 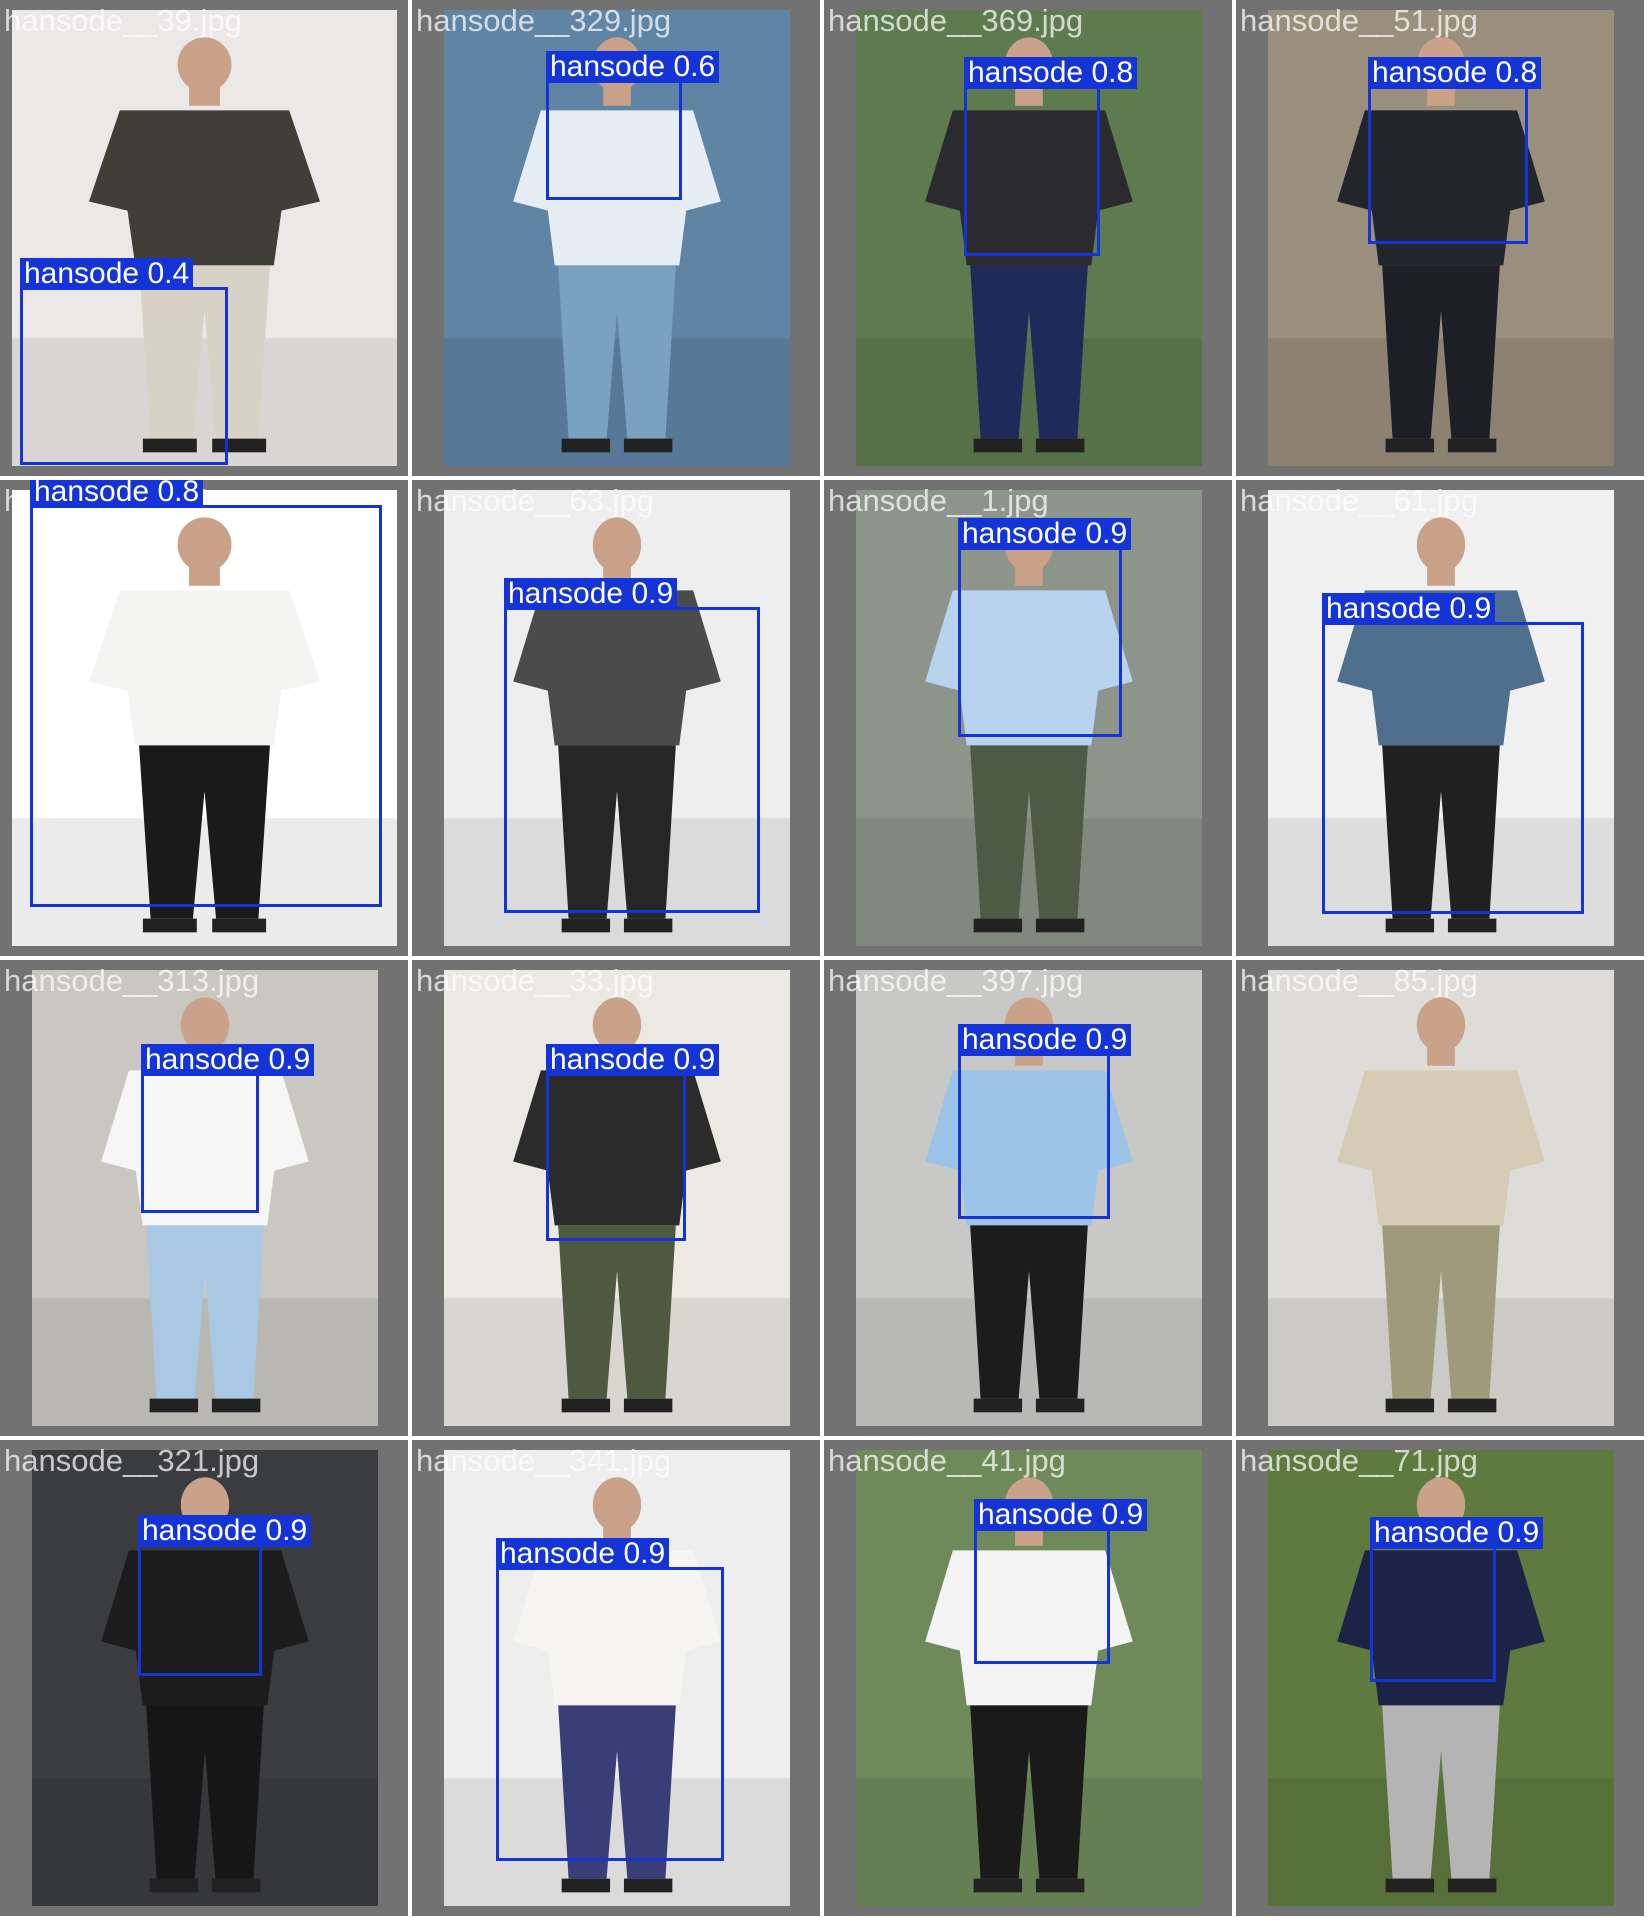 I want to click on image-tile: hansode__71.jpg hansode 0.9, so click(x=1440, y=1678).